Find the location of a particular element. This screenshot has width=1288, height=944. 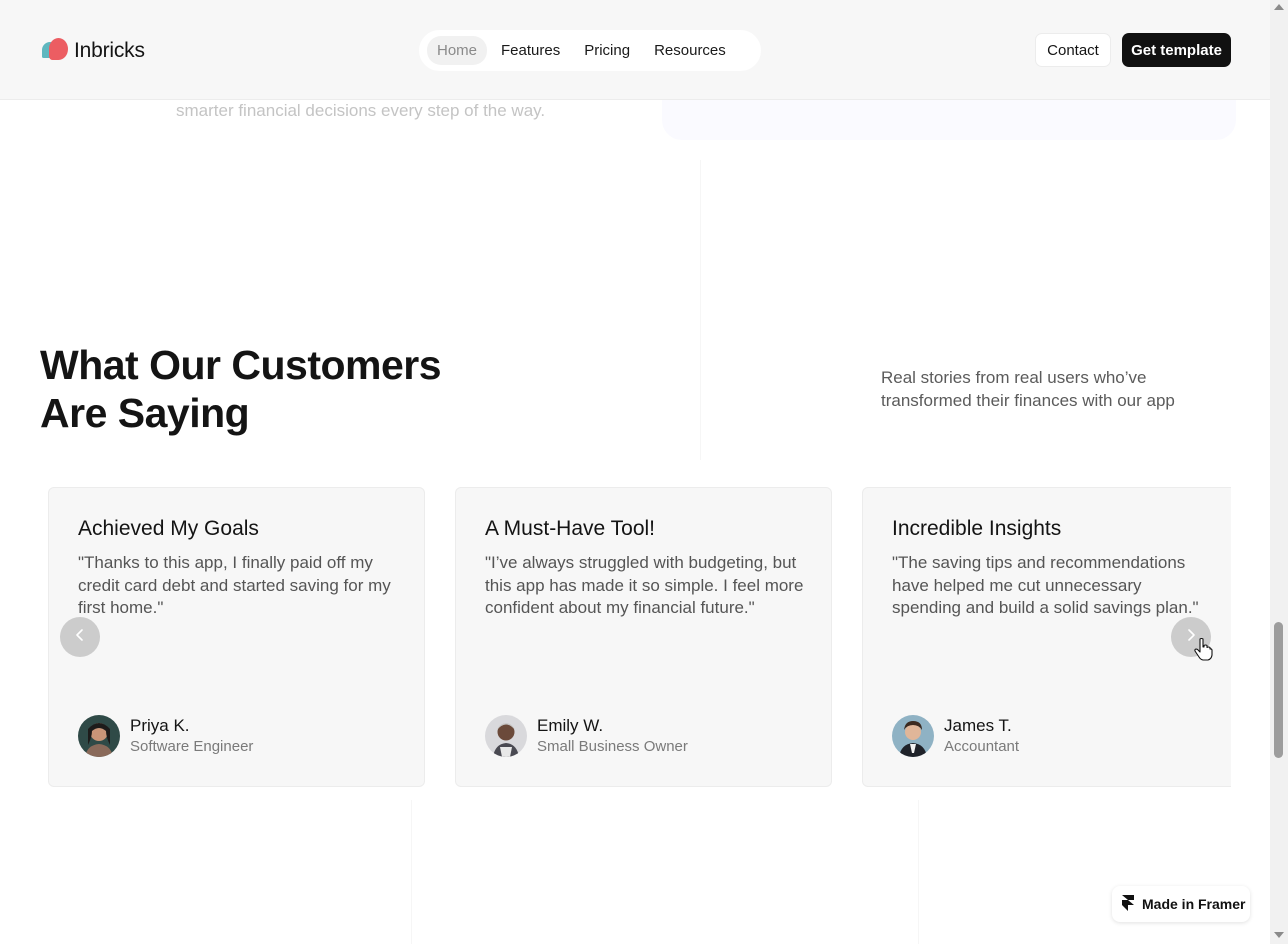

author-name: James T. is located at coordinates (978, 725).